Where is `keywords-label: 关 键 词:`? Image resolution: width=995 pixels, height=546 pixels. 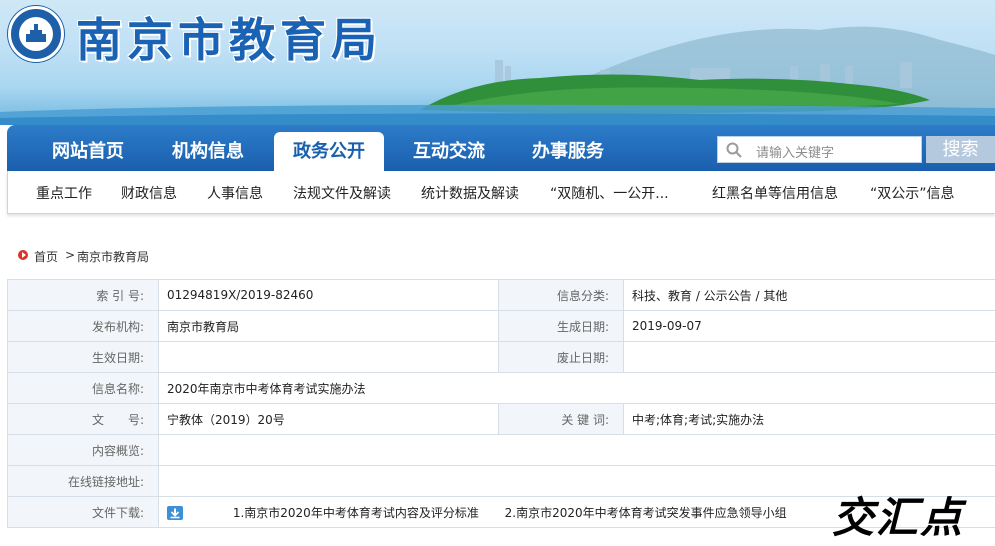 keywords-label: 关 键 词: is located at coordinates (561, 419).